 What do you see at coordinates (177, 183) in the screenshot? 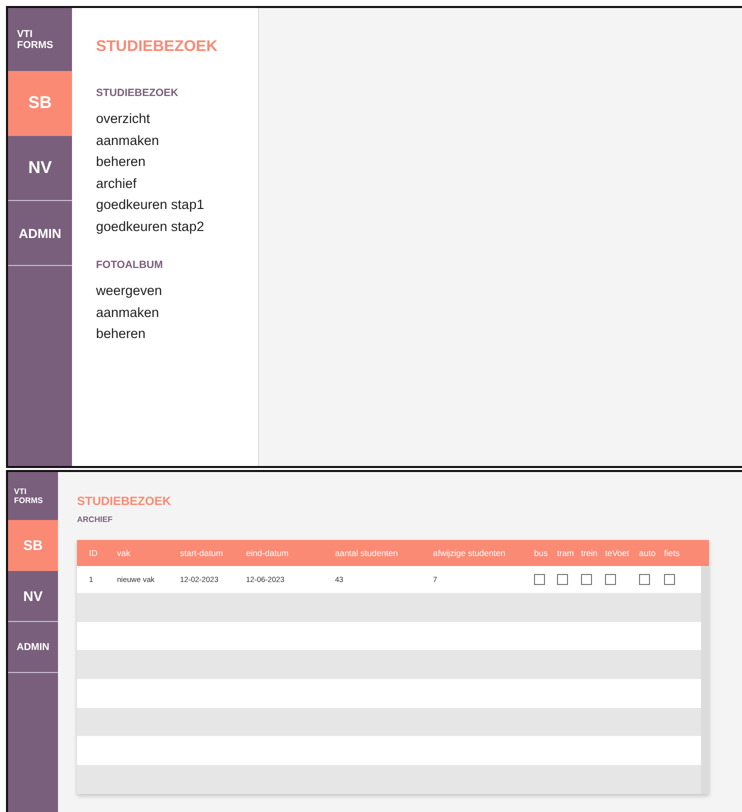
I see `menu-link: archief` at bounding box center [177, 183].